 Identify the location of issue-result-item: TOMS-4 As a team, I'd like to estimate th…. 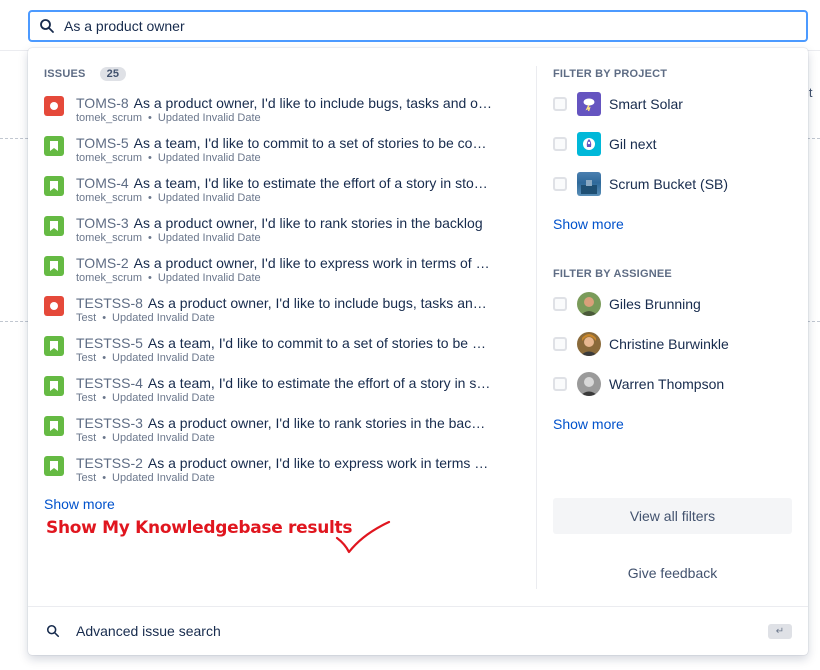
(284, 194).